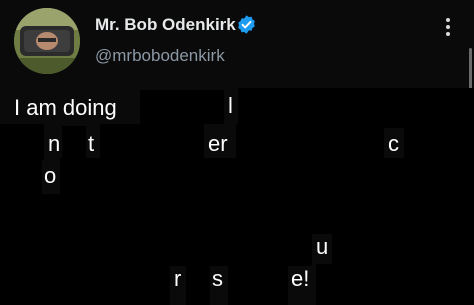 This screenshot has height=305, width=474. Describe the element at coordinates (300, 278) in the screenshot. I see `tweet-text-fragment: e!` at that location.